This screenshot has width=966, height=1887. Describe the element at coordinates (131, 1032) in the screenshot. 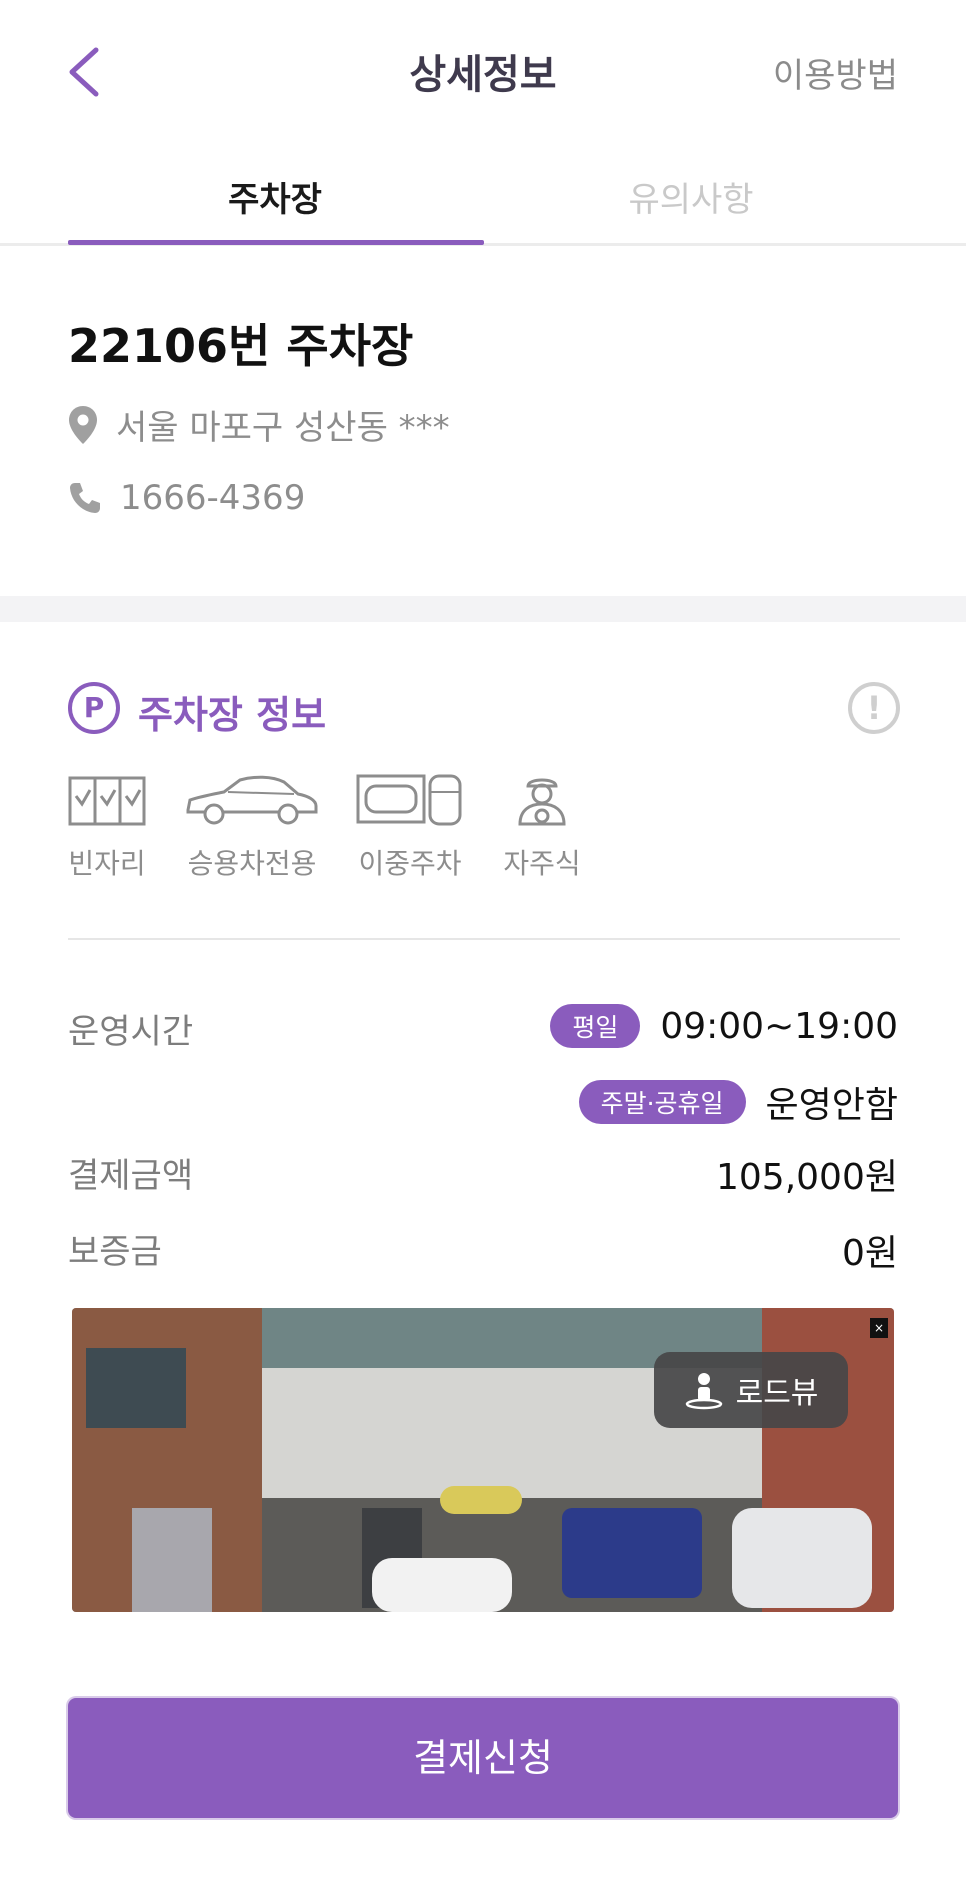

I see `operating-hours-label: 운영시간` at that location.